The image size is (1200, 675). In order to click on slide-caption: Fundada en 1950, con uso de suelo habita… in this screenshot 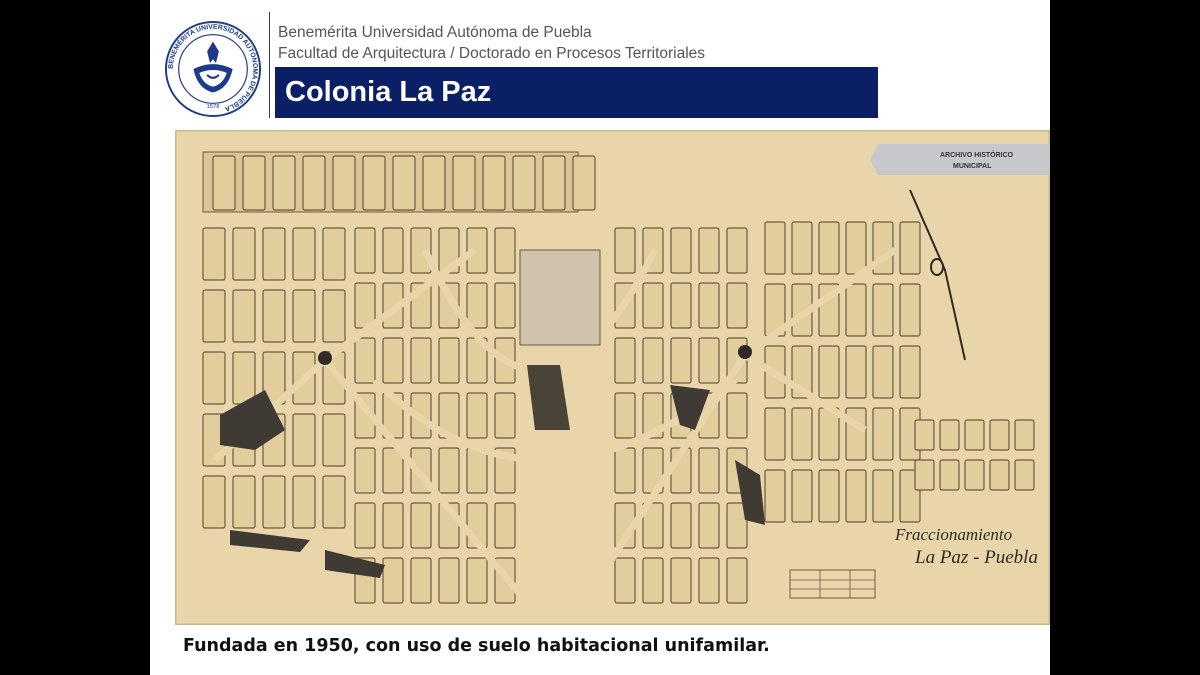, I will do `click(476, 646)`.